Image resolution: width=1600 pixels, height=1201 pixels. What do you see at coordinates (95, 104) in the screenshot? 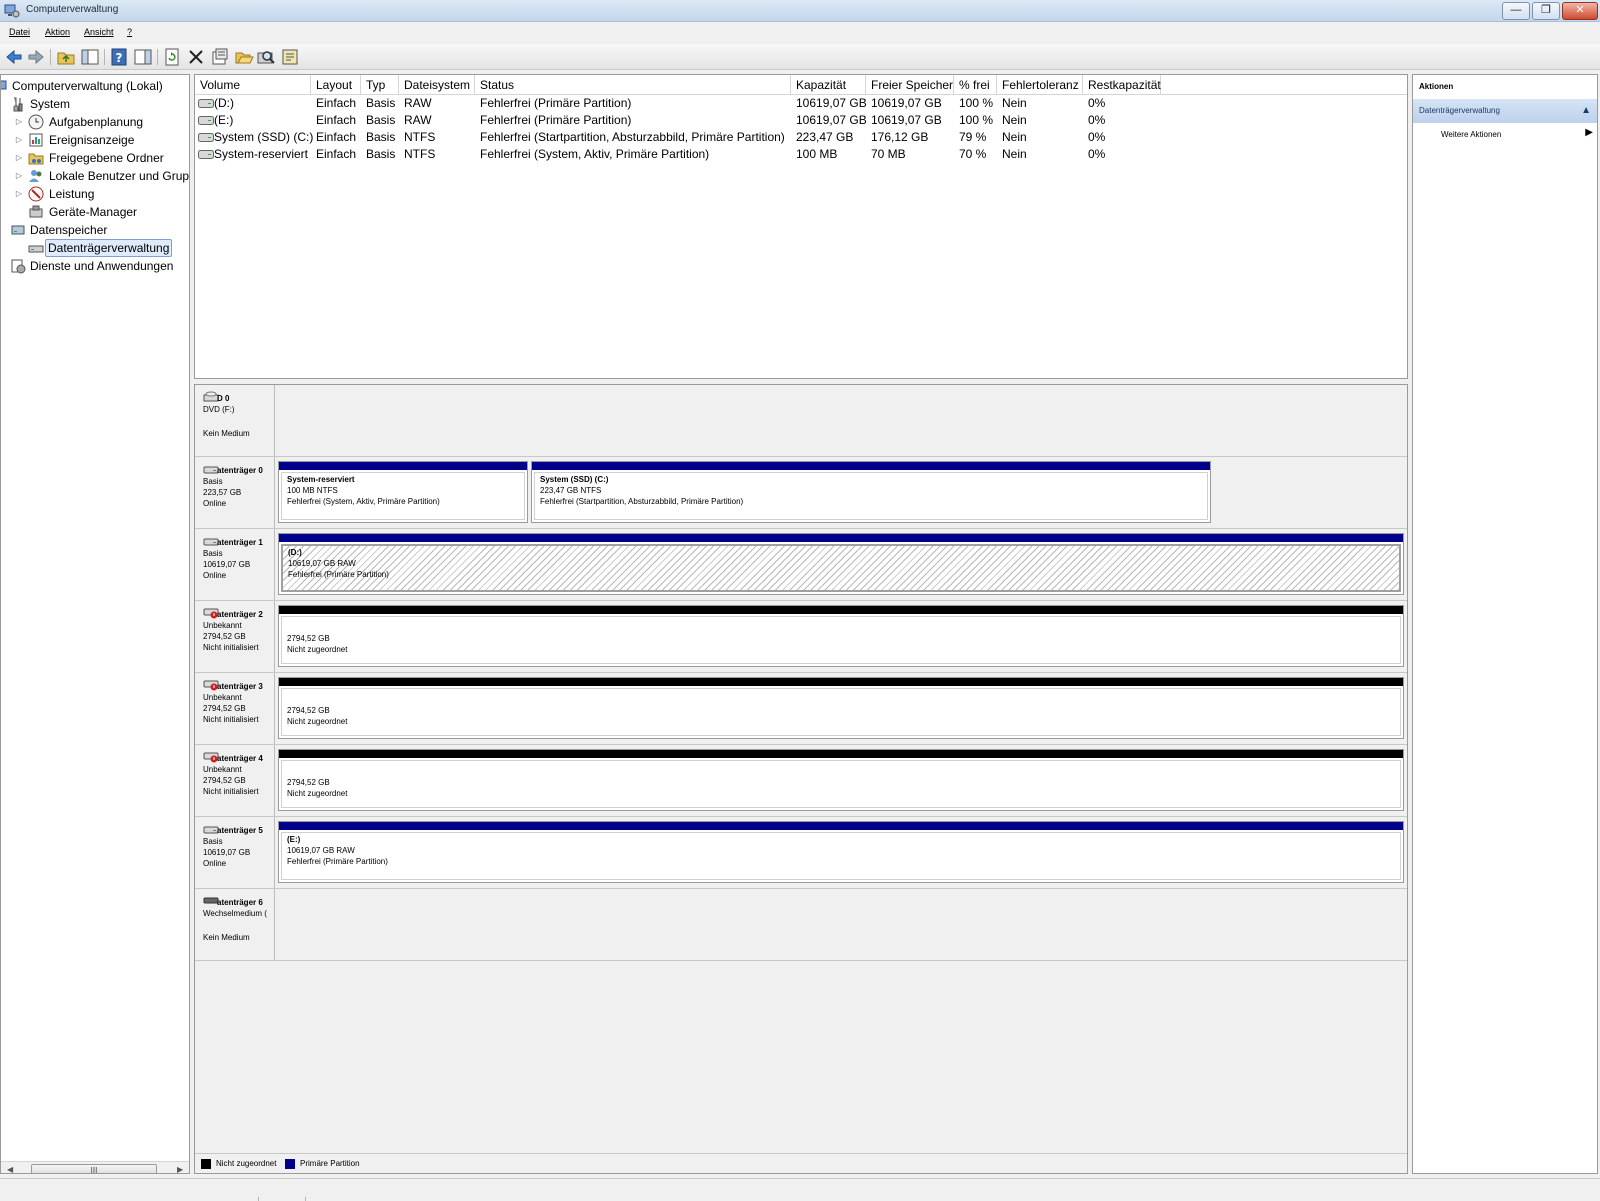
I see `tree-item-system: System` at bounding box center [95, 104].